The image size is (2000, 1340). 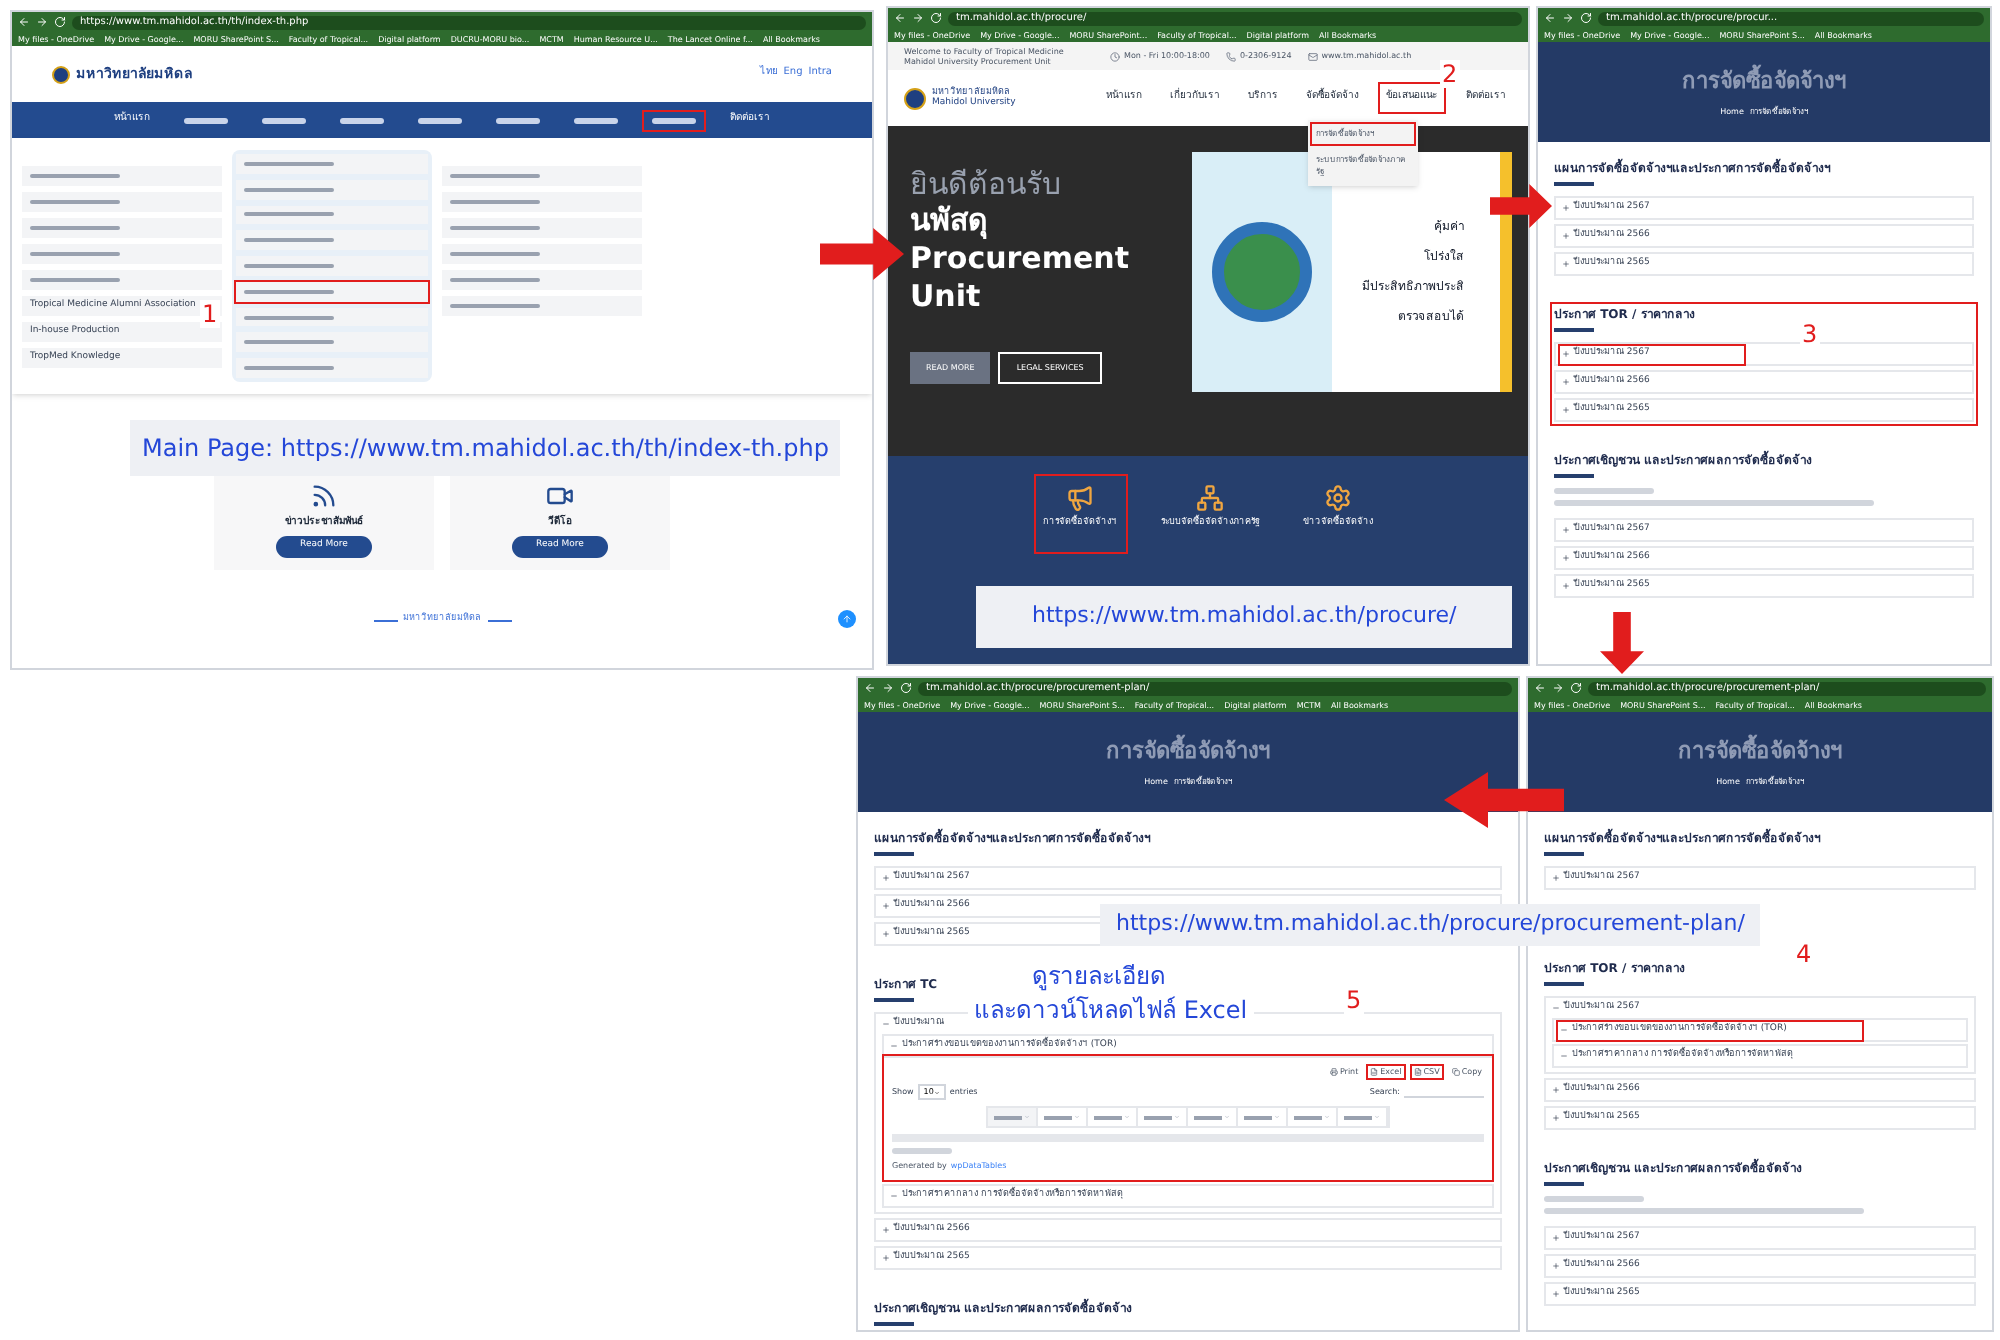 I want to click on hero-greeting: ยินดีต้อนรับ, so click(x=986, y=184).